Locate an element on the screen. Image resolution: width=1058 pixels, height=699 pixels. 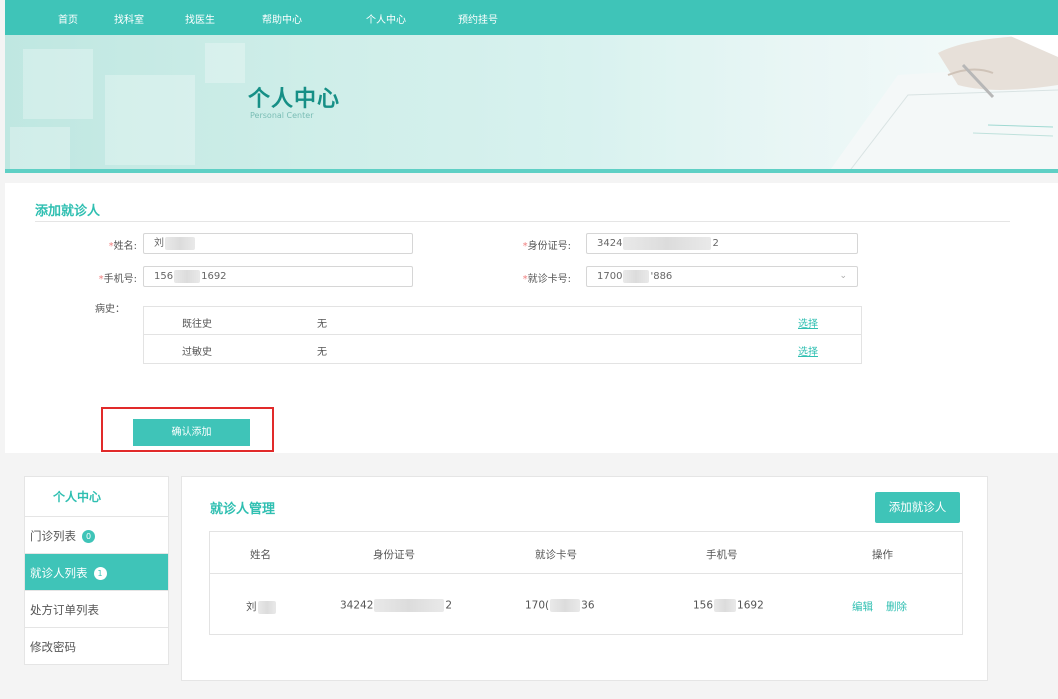
patient-card-cell: 170(36 is located at coordinates (560, 605).